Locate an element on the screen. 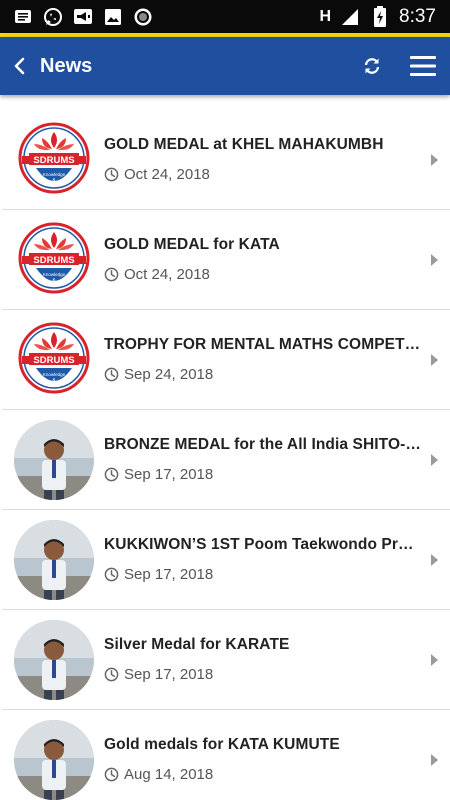  news-date-line: Sep 24, 2018 is located at coordinates (263, 374).